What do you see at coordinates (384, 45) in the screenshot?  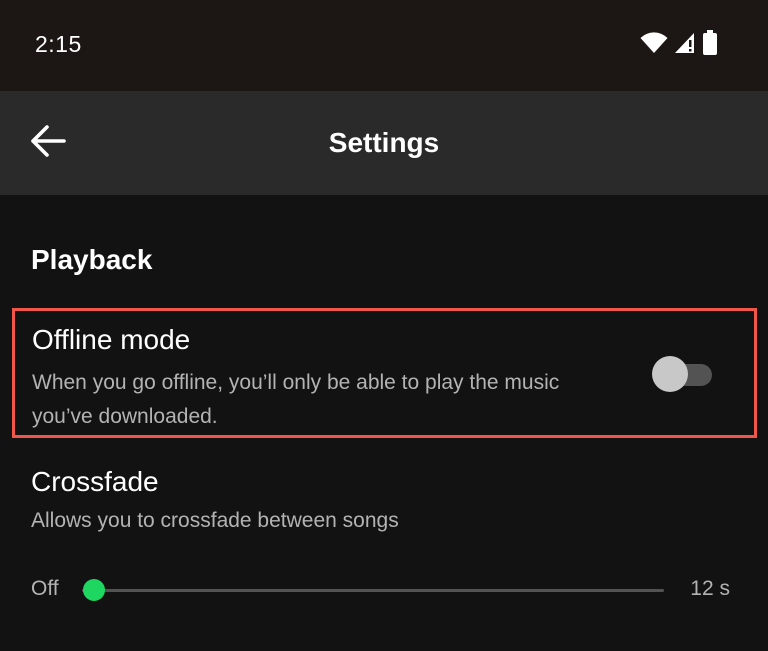 I see `status-bar: 2:15` at bounding box center [384, 45].